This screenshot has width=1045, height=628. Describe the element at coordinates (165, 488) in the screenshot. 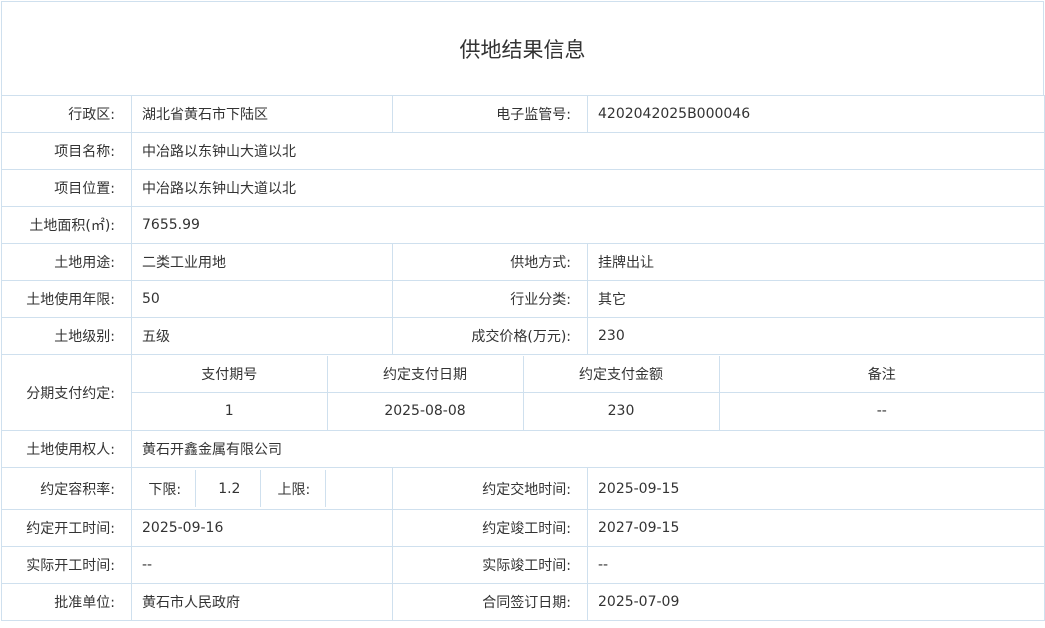

I see `far-lower-label: 下限:` at that location.